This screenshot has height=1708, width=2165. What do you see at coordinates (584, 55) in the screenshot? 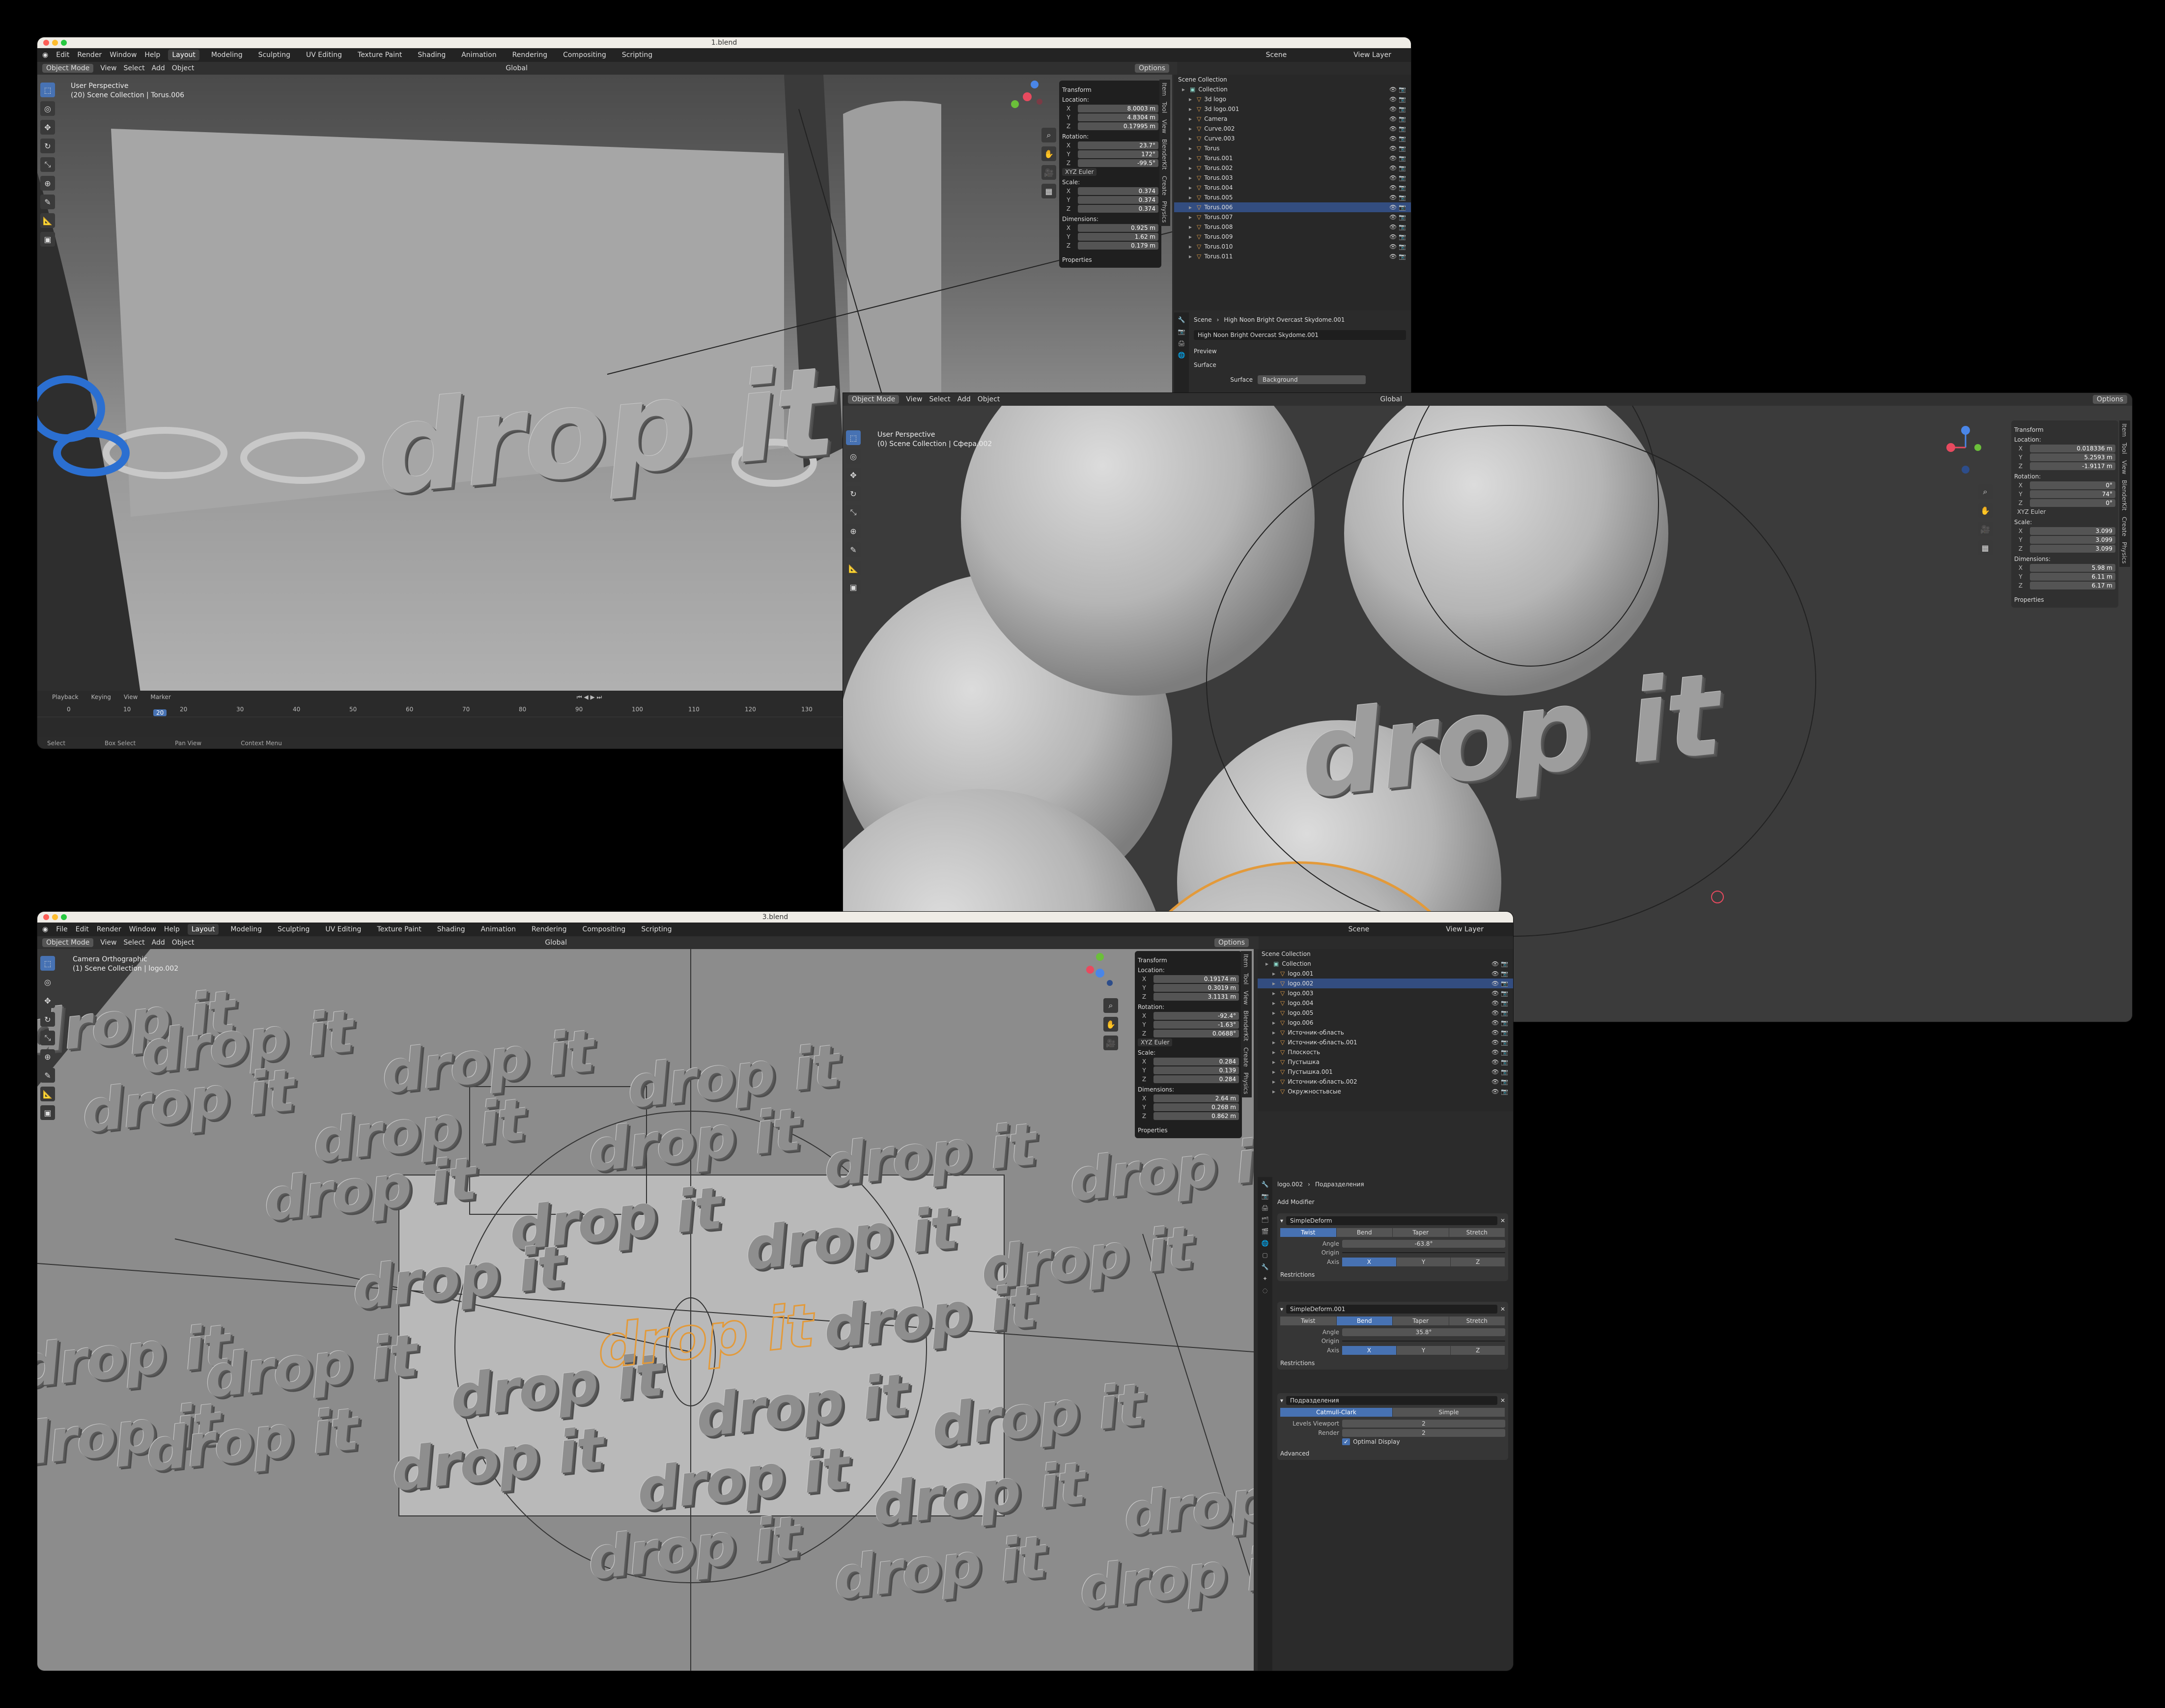
I see `tab-compositing: Compositing` at bounding box center [584, 55].